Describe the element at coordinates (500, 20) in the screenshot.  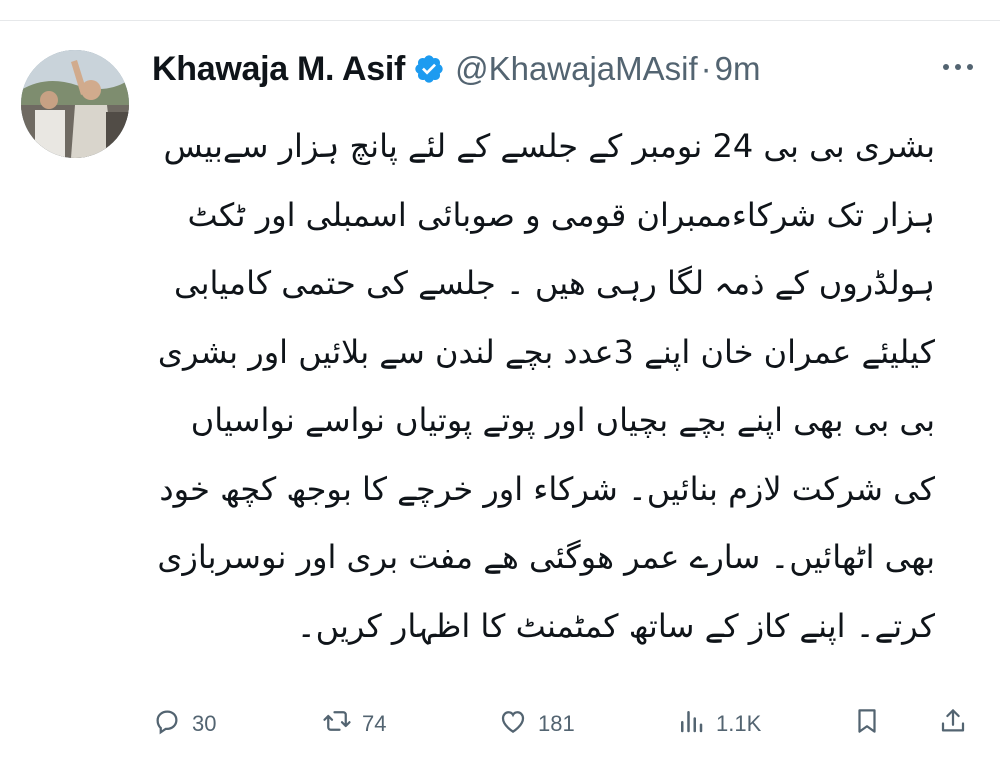
I see `top-divider` at that location.